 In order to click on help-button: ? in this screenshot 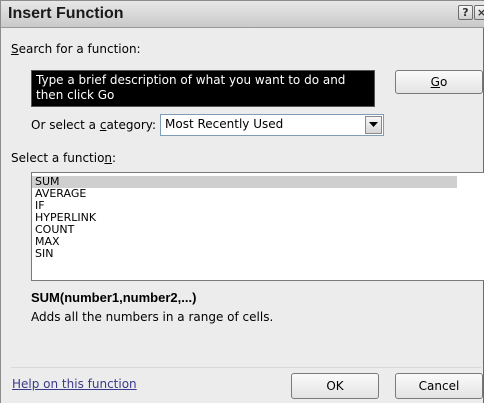, I will do `click(465, 12)`.